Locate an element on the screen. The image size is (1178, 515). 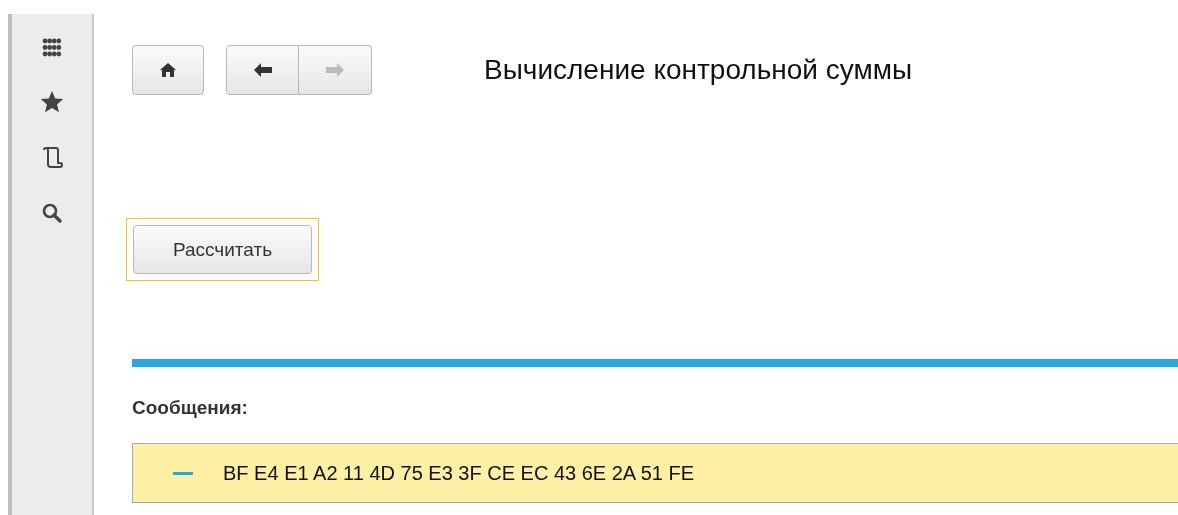
home-icon is located at coordinates (168, 70).